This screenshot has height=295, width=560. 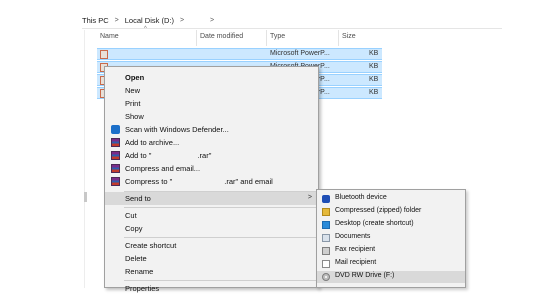 I want to click on menu-item-show: Show, so click(x=211, y=116).